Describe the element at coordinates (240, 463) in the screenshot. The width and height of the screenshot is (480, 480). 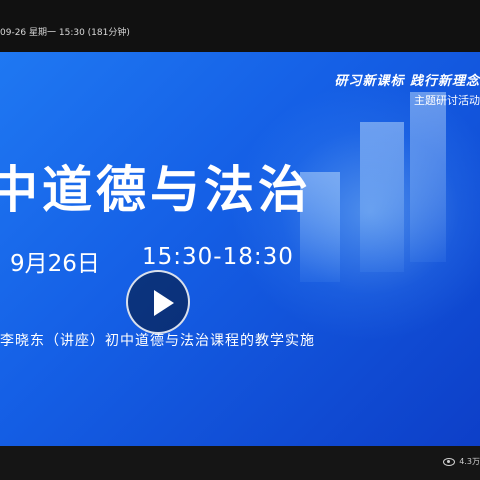
I see `bottom-bar: 4.3万` at that location.